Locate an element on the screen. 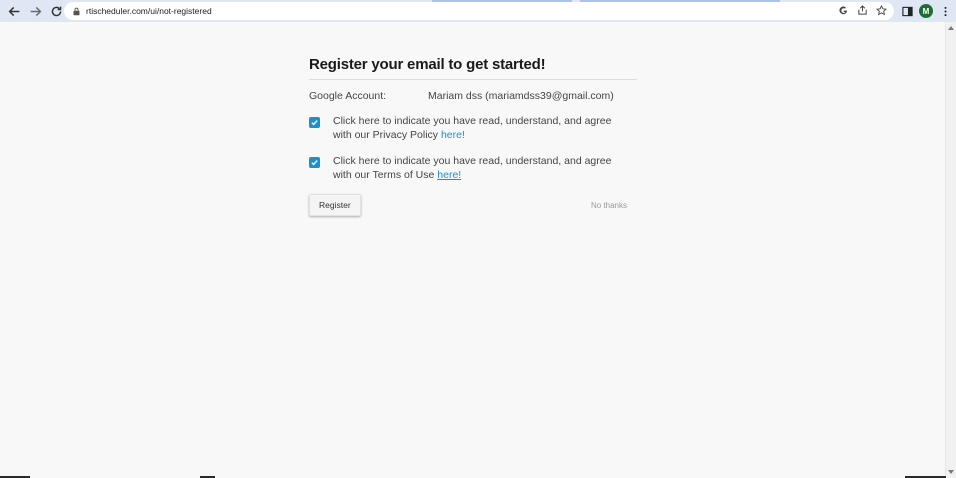 Image resolution: width=956 pixels, height=478 pixels. more-menu-icon is located at coordinates (945, 11).